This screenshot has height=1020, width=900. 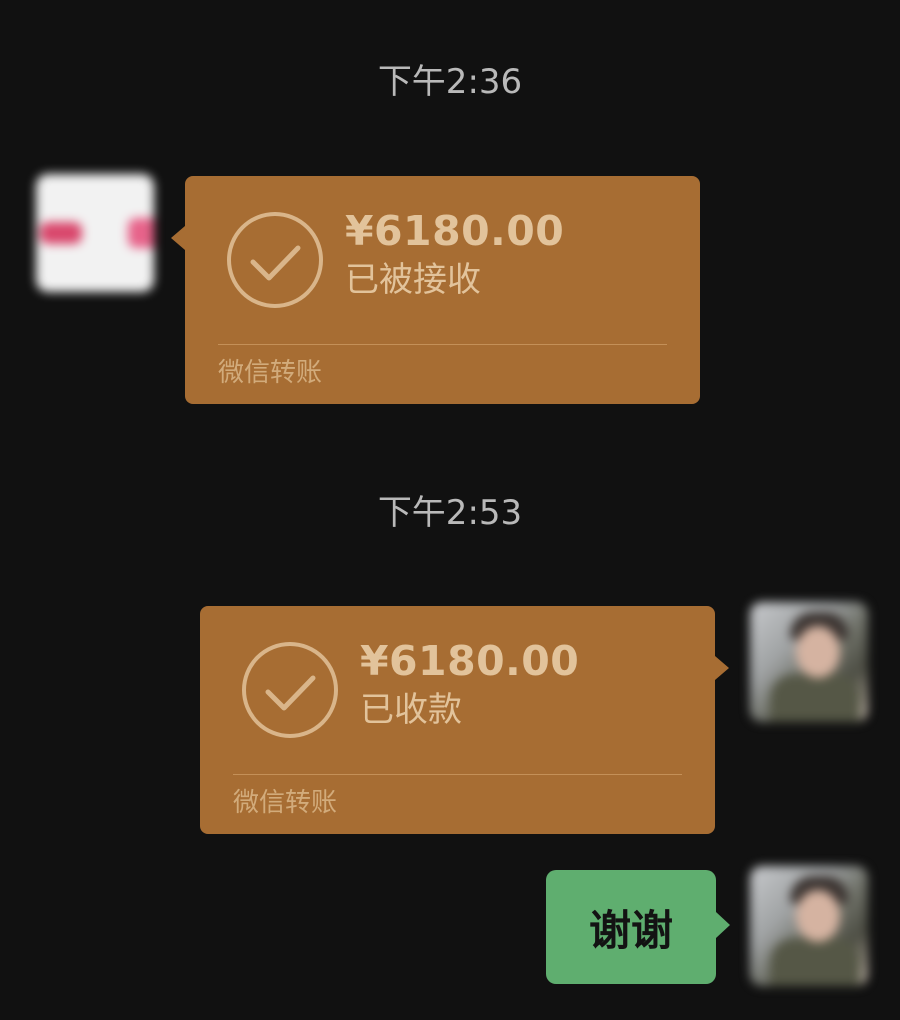 I want to click on transfer-status: 已被接收, so click(x=413, y=280).